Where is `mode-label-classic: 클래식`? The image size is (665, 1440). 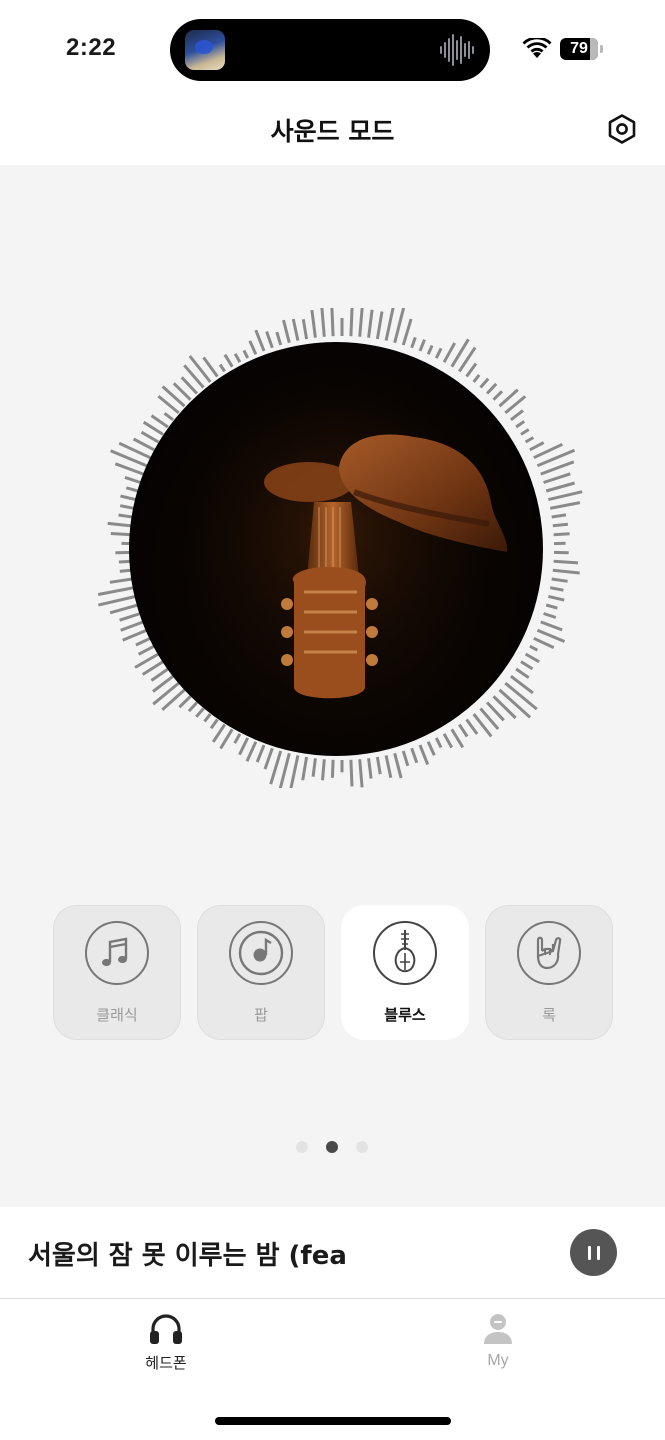 mode-label-classic: 클래식 is located at coordinates (117, 1015).